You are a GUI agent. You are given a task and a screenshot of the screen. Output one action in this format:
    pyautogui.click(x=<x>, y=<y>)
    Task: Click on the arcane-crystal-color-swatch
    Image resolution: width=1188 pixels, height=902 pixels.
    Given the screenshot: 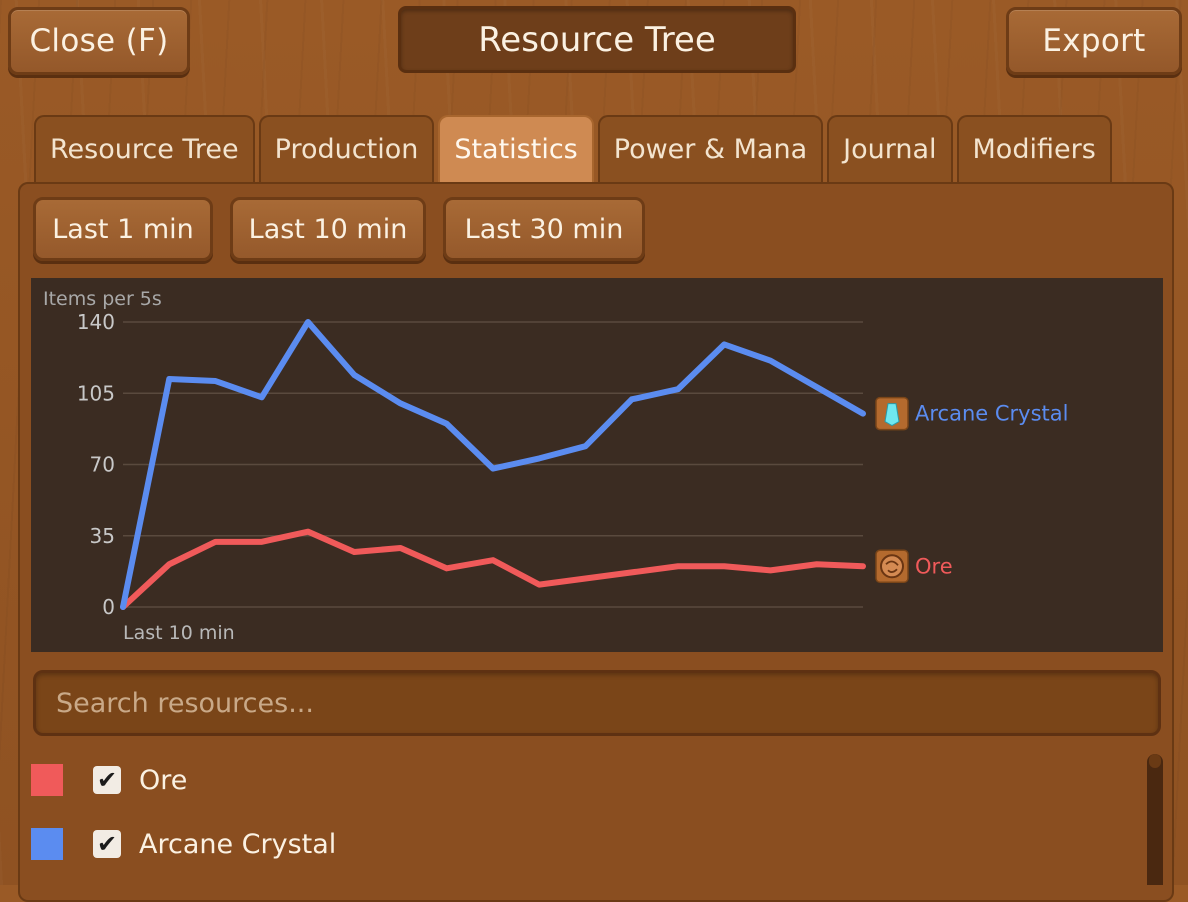 What is the action you would take?
    pyautogui.click(x=47, y=844)
    